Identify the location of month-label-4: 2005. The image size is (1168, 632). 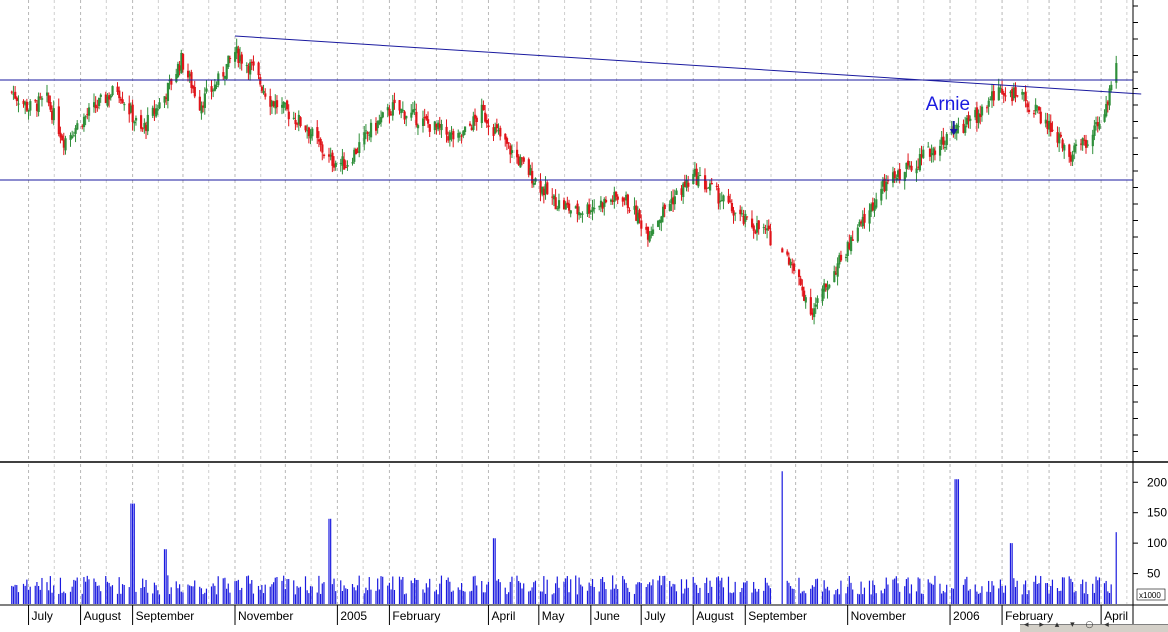
(353, 616).